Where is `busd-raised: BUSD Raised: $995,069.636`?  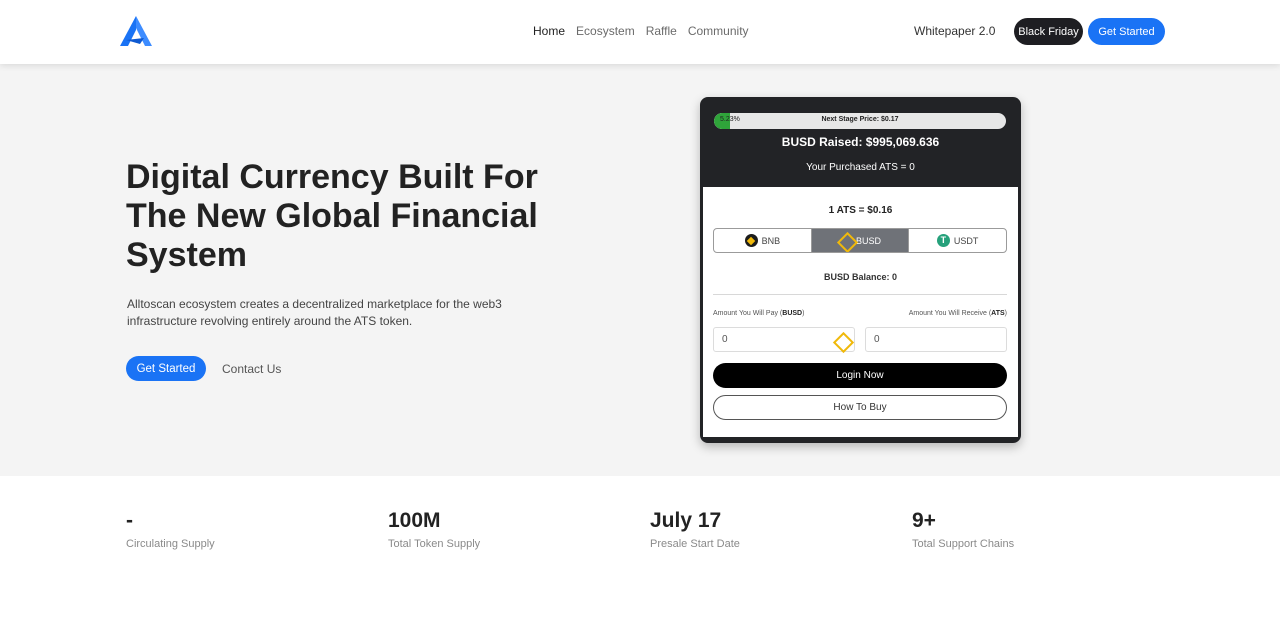 busd-raised: BUSD Raised: $995,069.636 is located at coordinates (860, 142).